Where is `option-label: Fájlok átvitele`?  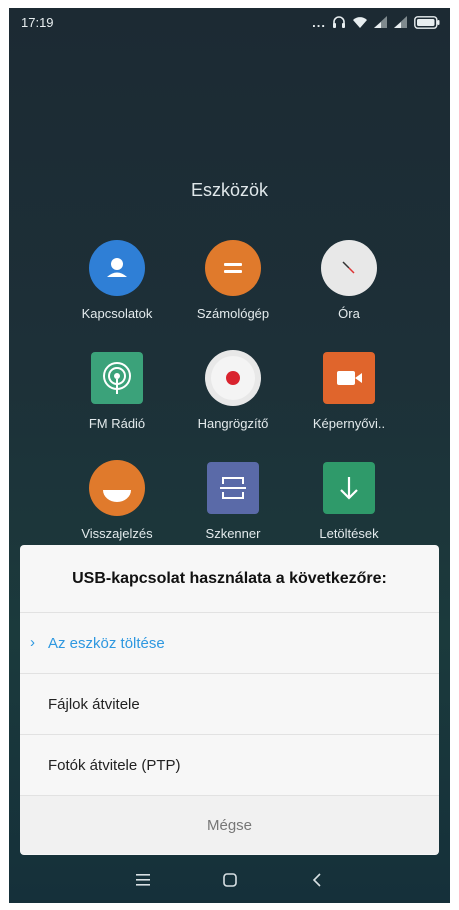 option-label: Fájlok átvitele is located at coordinates (94, 704).